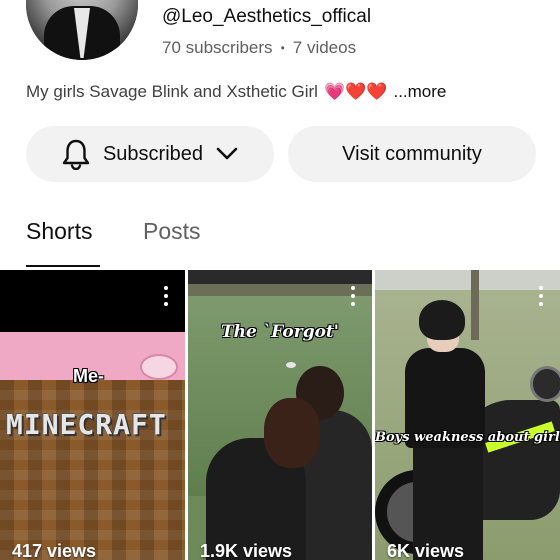 This screenshot has width=560, height=560. I want to click on subscriber-count: 70 subscribers, so click(217, 47).